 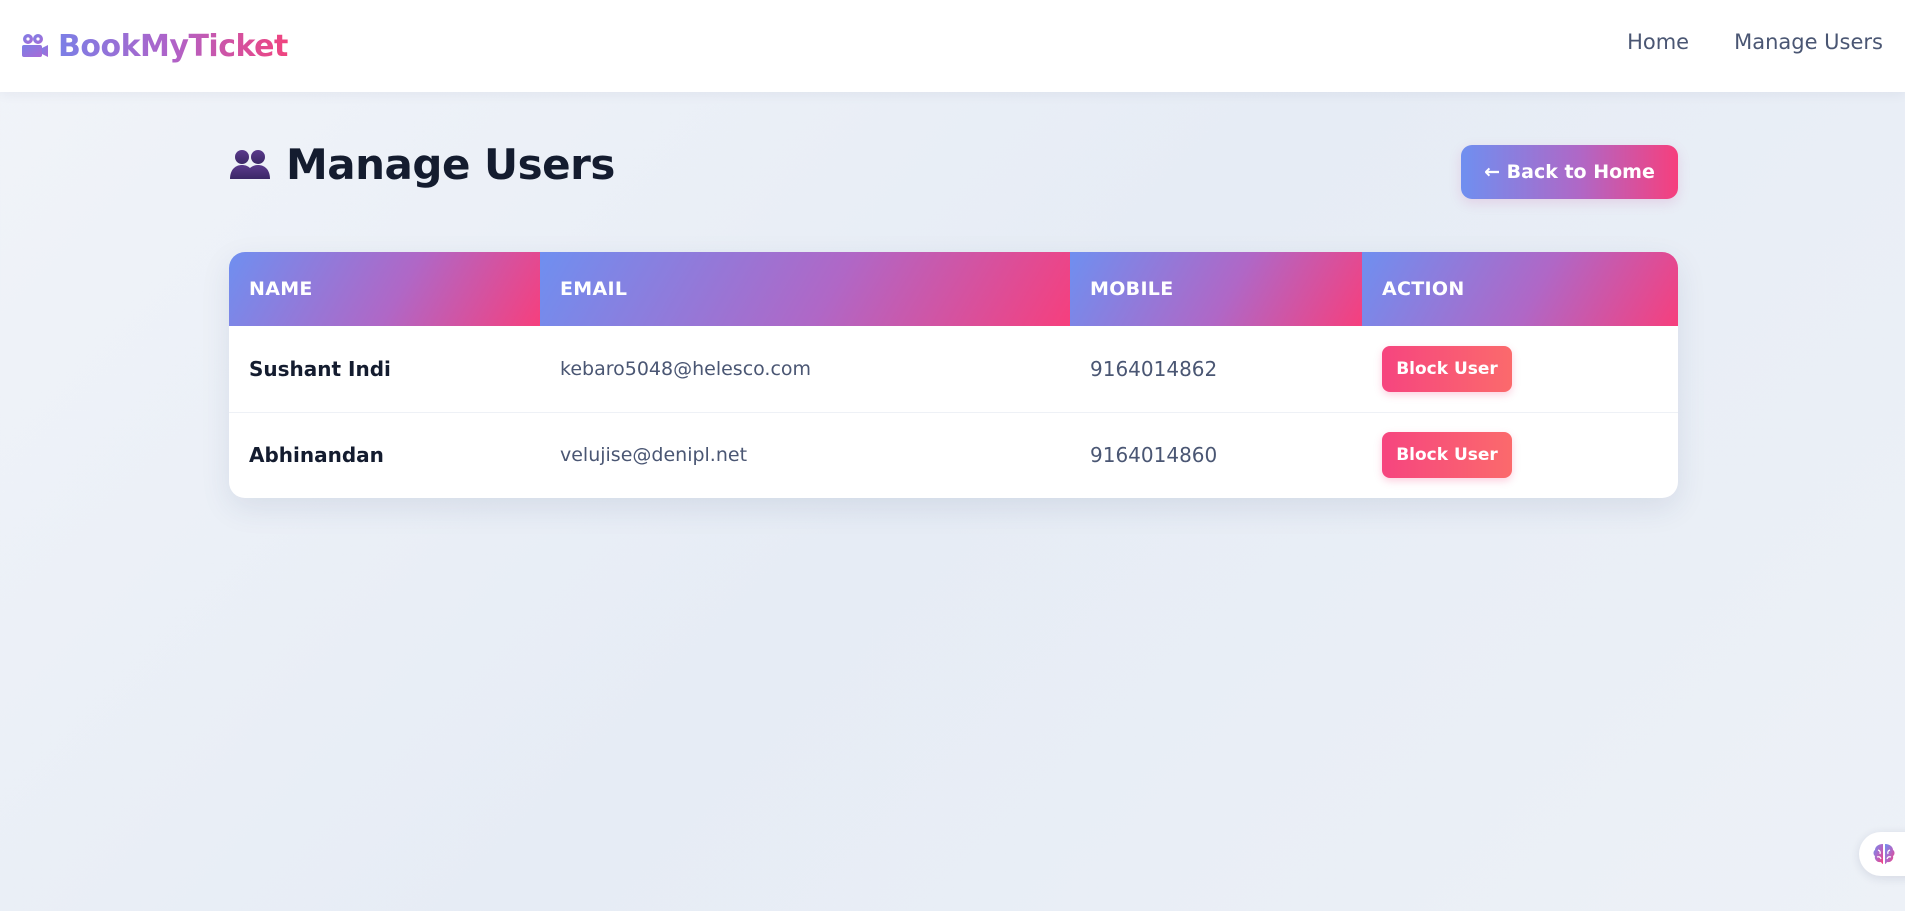 I want to click on column-header-email: EMAIL, so click(x=805, y=289).